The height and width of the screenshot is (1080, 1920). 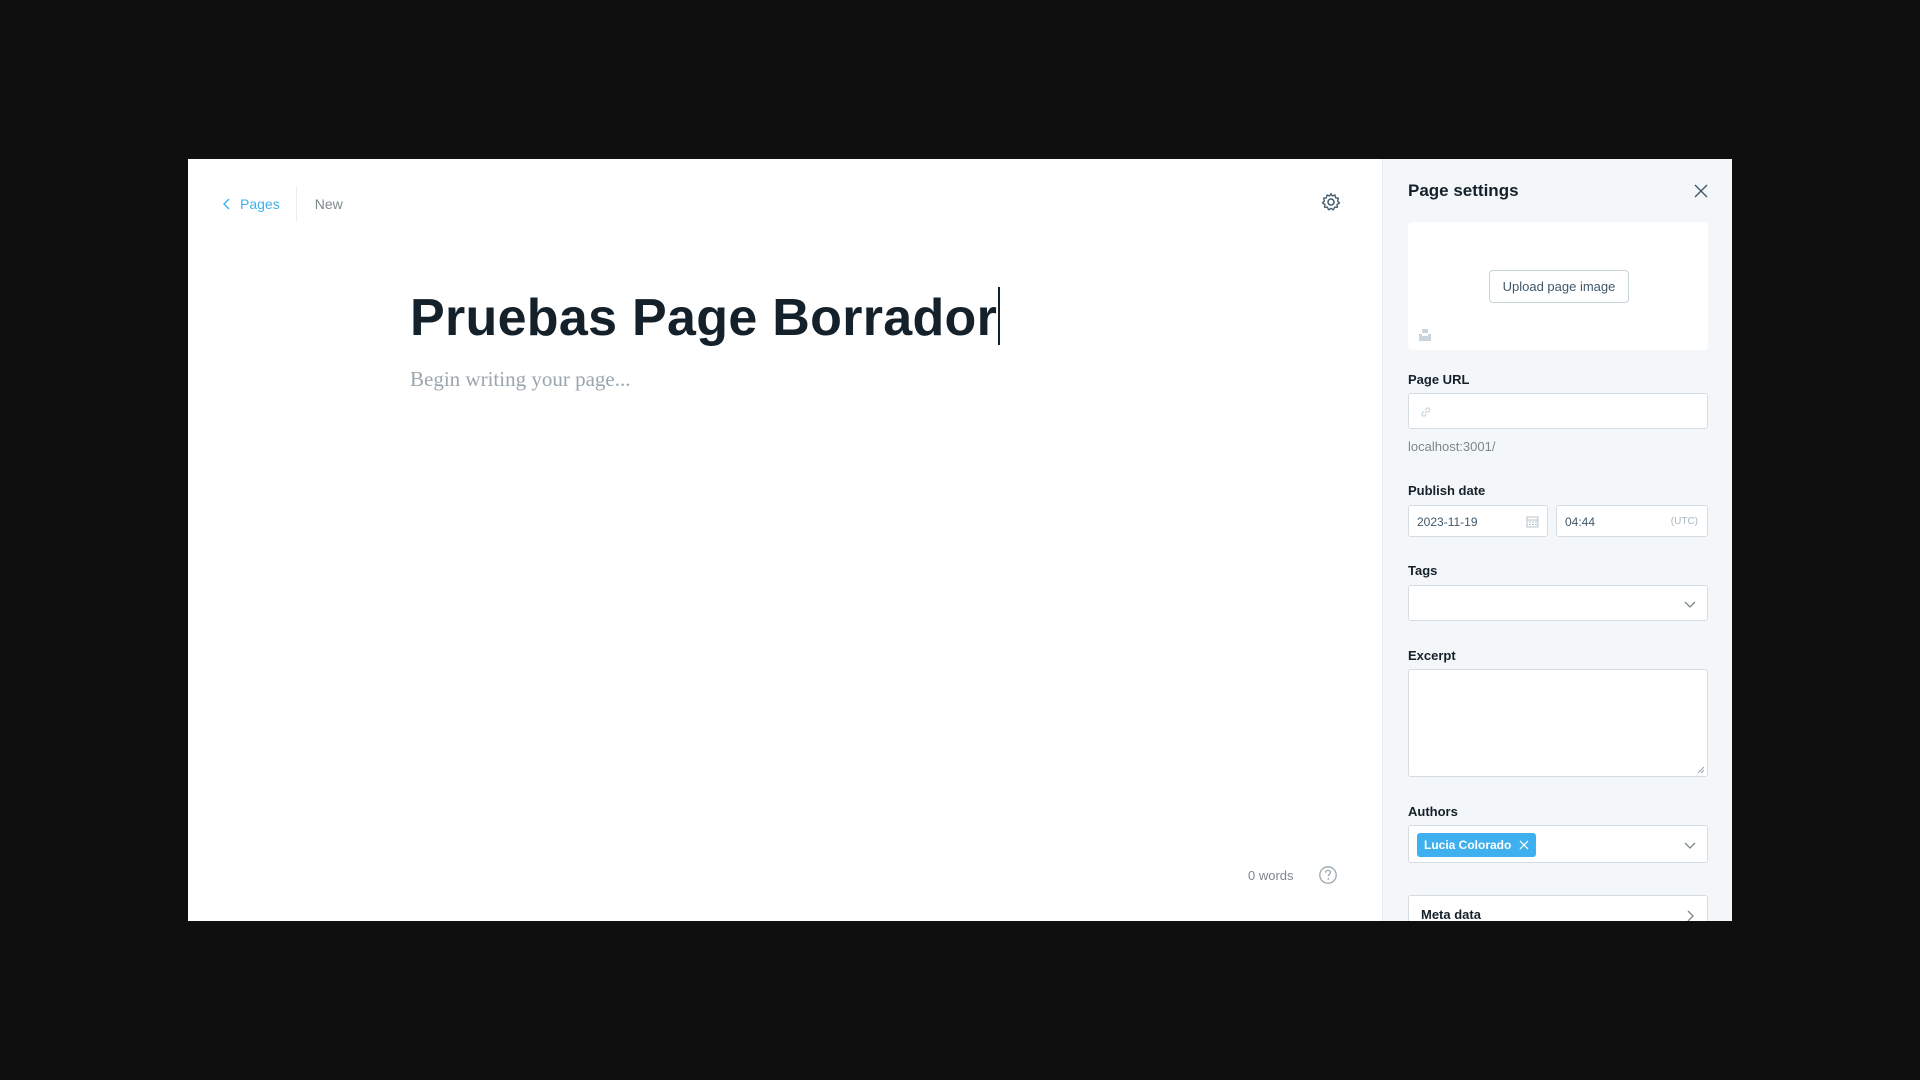 I want to click on tags-label: Tags, so click(x=1423, y=570).